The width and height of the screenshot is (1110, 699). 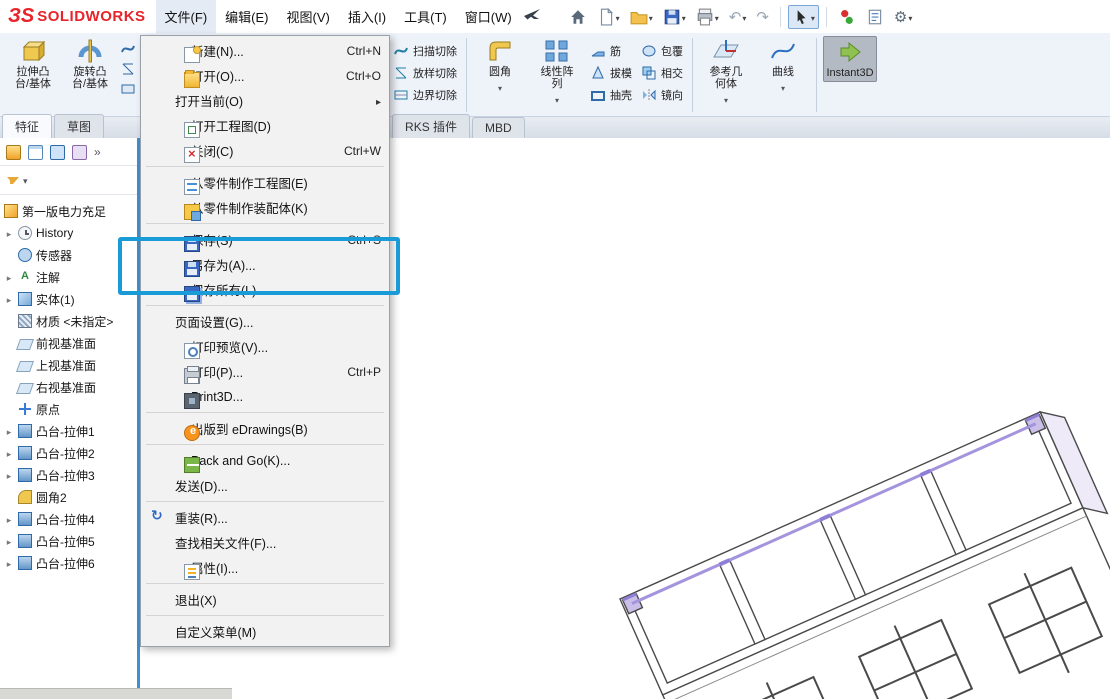 I want to click on boundary-cut-button: 边界切除, so click(x=425, y=95).